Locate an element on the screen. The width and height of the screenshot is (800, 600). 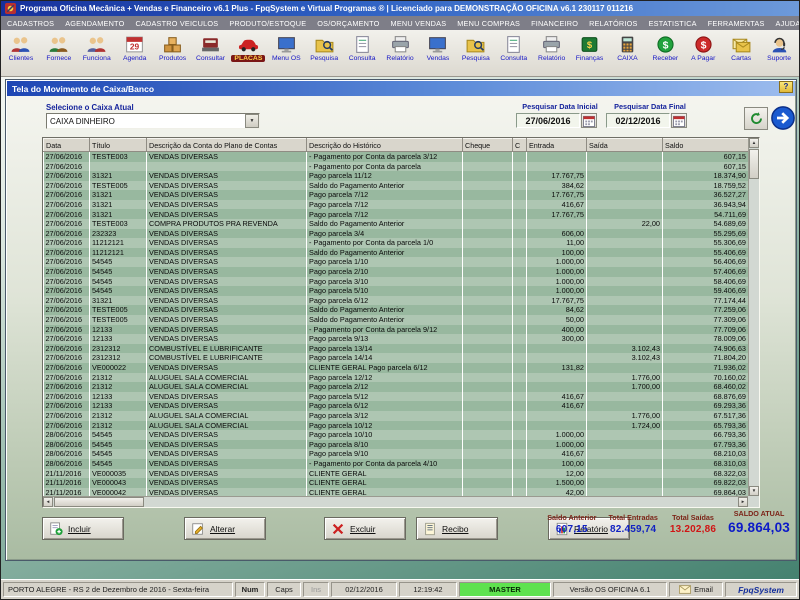
cell-descricao-da-conta-do-plano-de-contas: ALUGUEL SALA COMERCIAL is located at coordinates (226, 377).